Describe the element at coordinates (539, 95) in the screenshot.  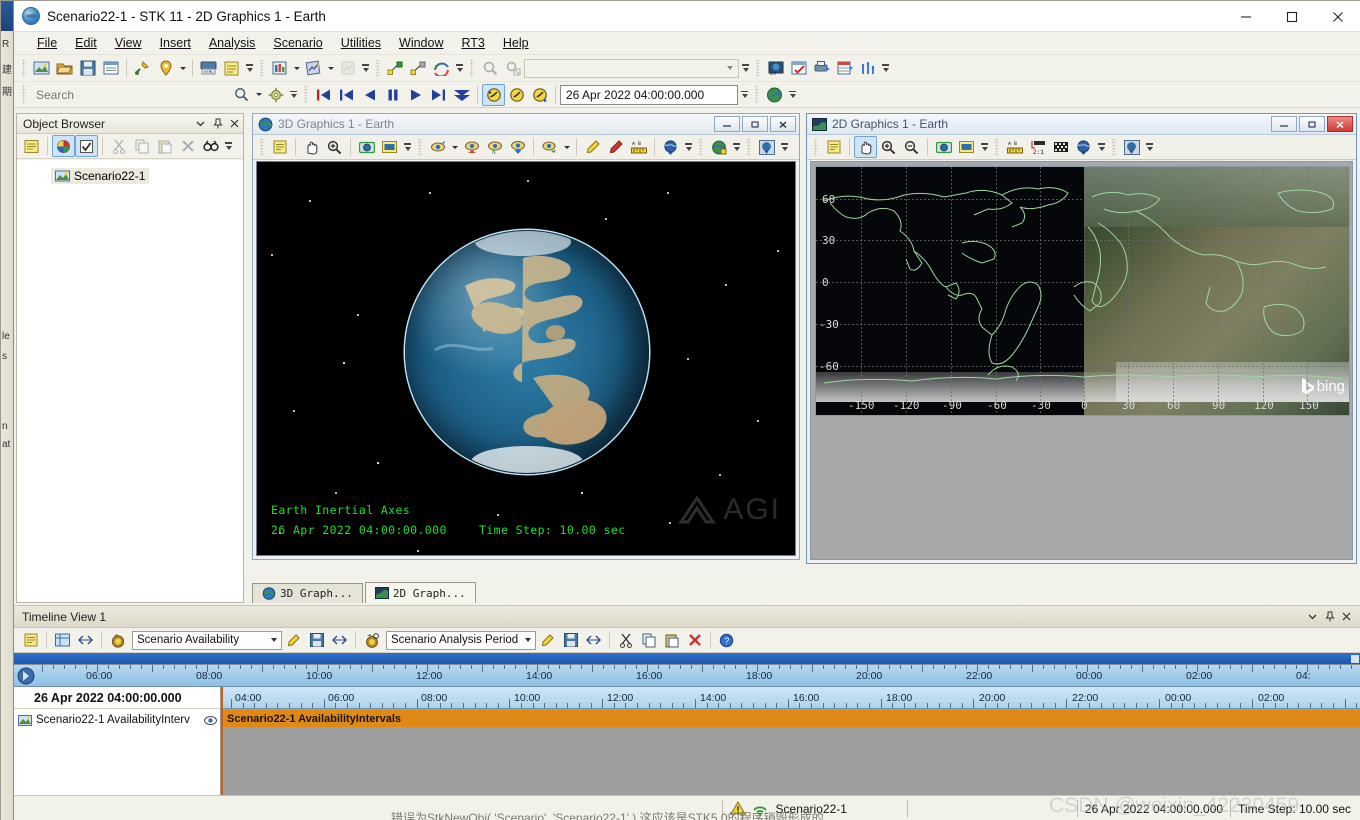
I see `animation-end-clock-icon` at that location.